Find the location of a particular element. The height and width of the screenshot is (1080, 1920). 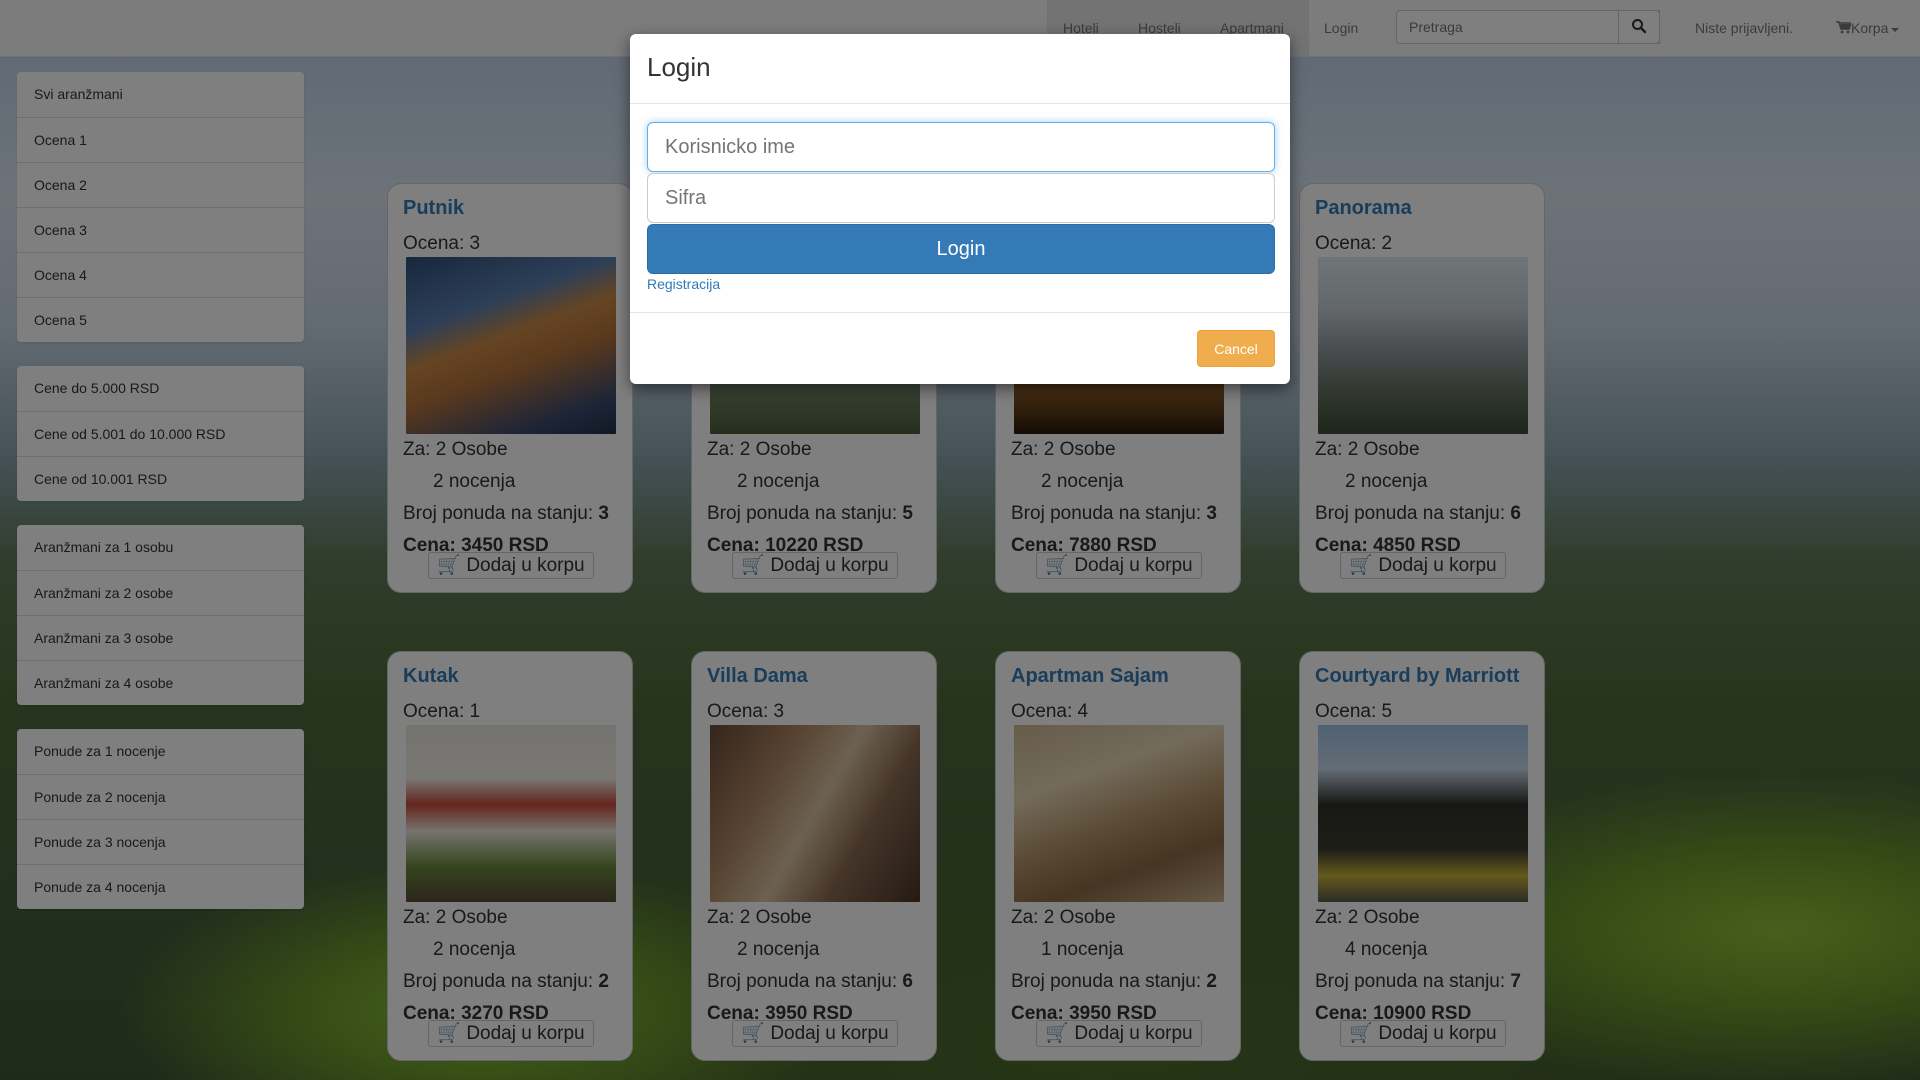

cancel-button: Cancel is located at coordinates (1236, 348).